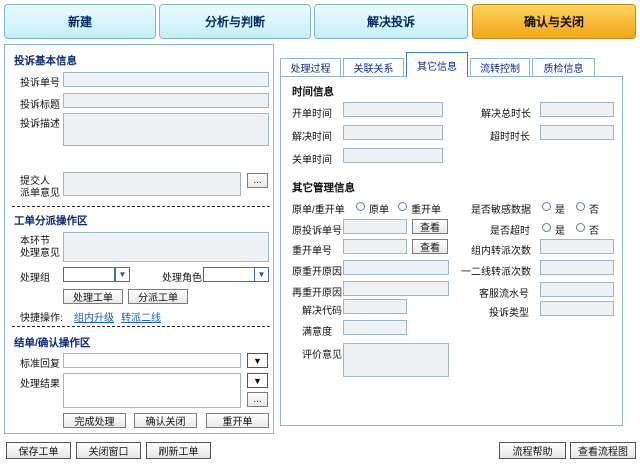 The width and height of the screenshot is (640, 469). I want to click on quick-transfer-link: 转派二线, so click(141, 316).